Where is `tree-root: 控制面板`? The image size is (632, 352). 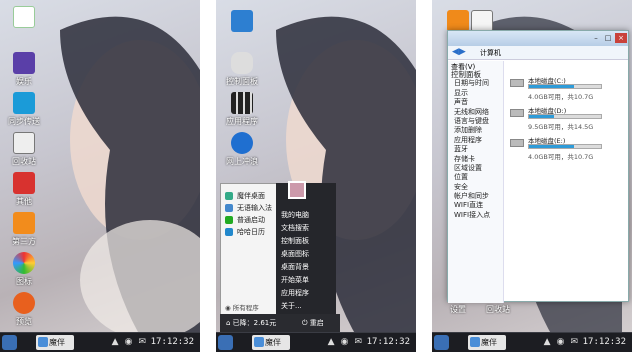 tree-root: 控制面板 is located at coordinates (475, 74).